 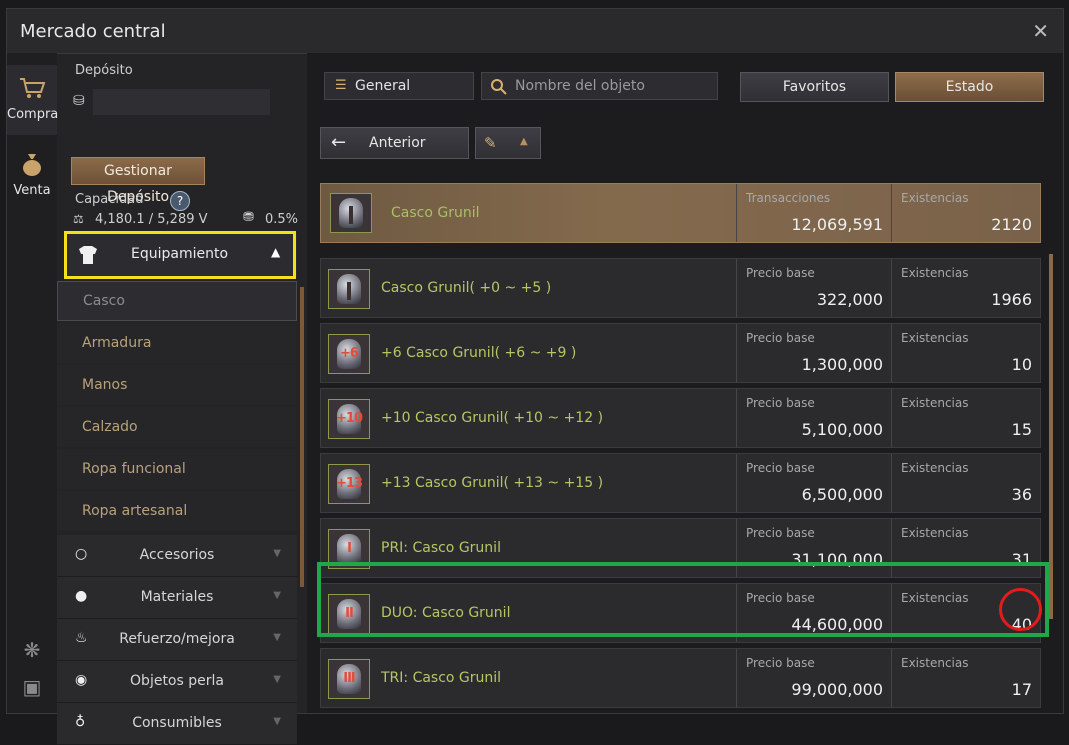 I want to click on close-icon: ✕, so click(x=1040, y=31).